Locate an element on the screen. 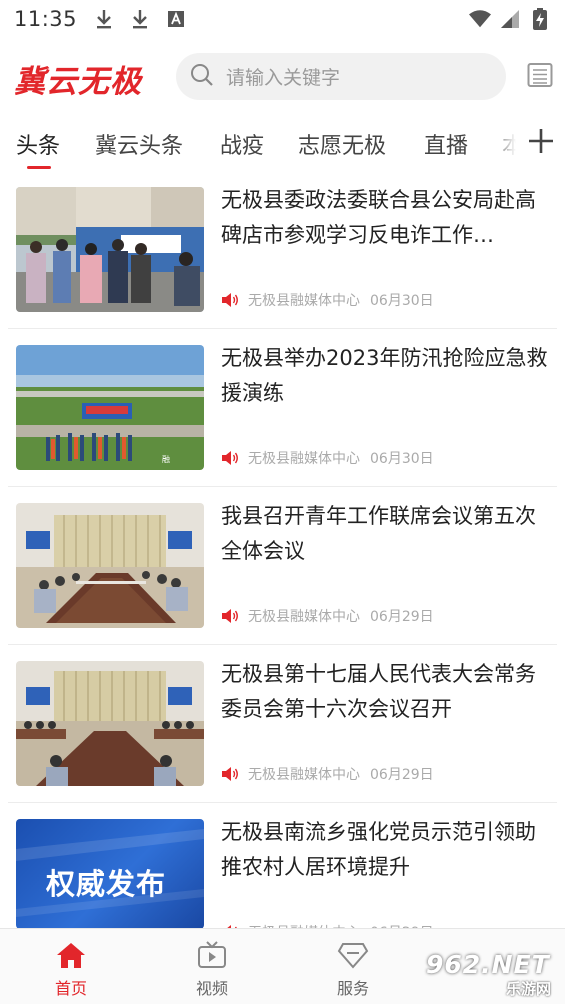 The width and height of the screenshot is (565, 1004). news-title: 无极县举办2023年防汛抢险应急救援演练 is located at coordinates (387, 376).